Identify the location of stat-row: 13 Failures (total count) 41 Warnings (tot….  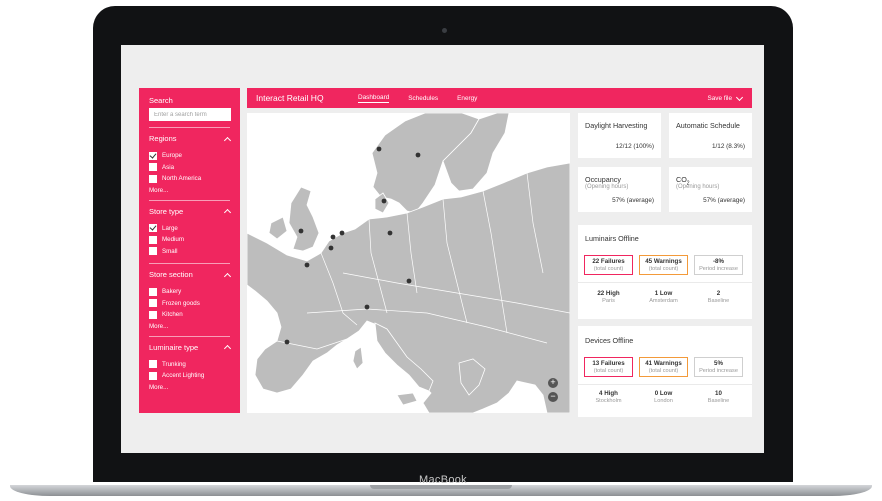
(666, 367).